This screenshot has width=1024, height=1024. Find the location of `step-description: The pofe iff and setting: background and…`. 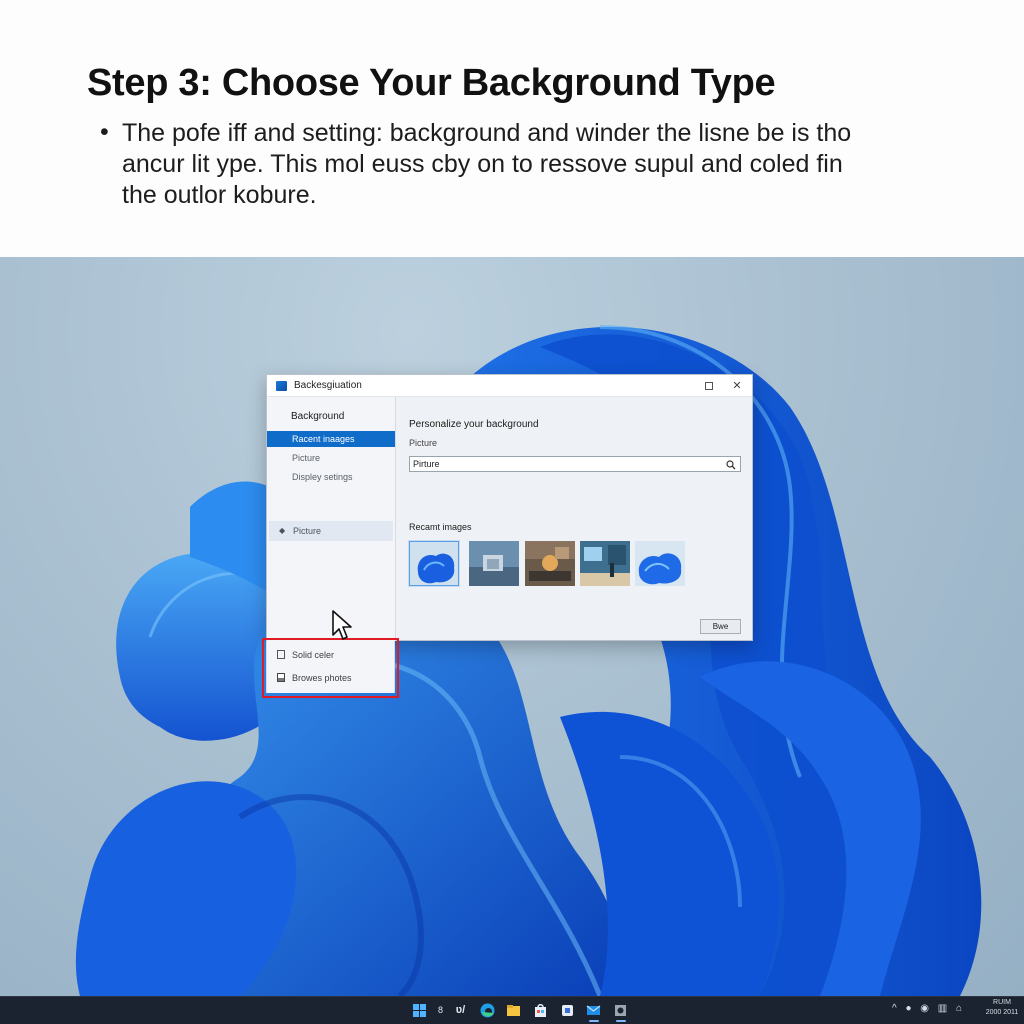

step-description: The pofe iff and setting: background and… is located at coordinates (522, 164).